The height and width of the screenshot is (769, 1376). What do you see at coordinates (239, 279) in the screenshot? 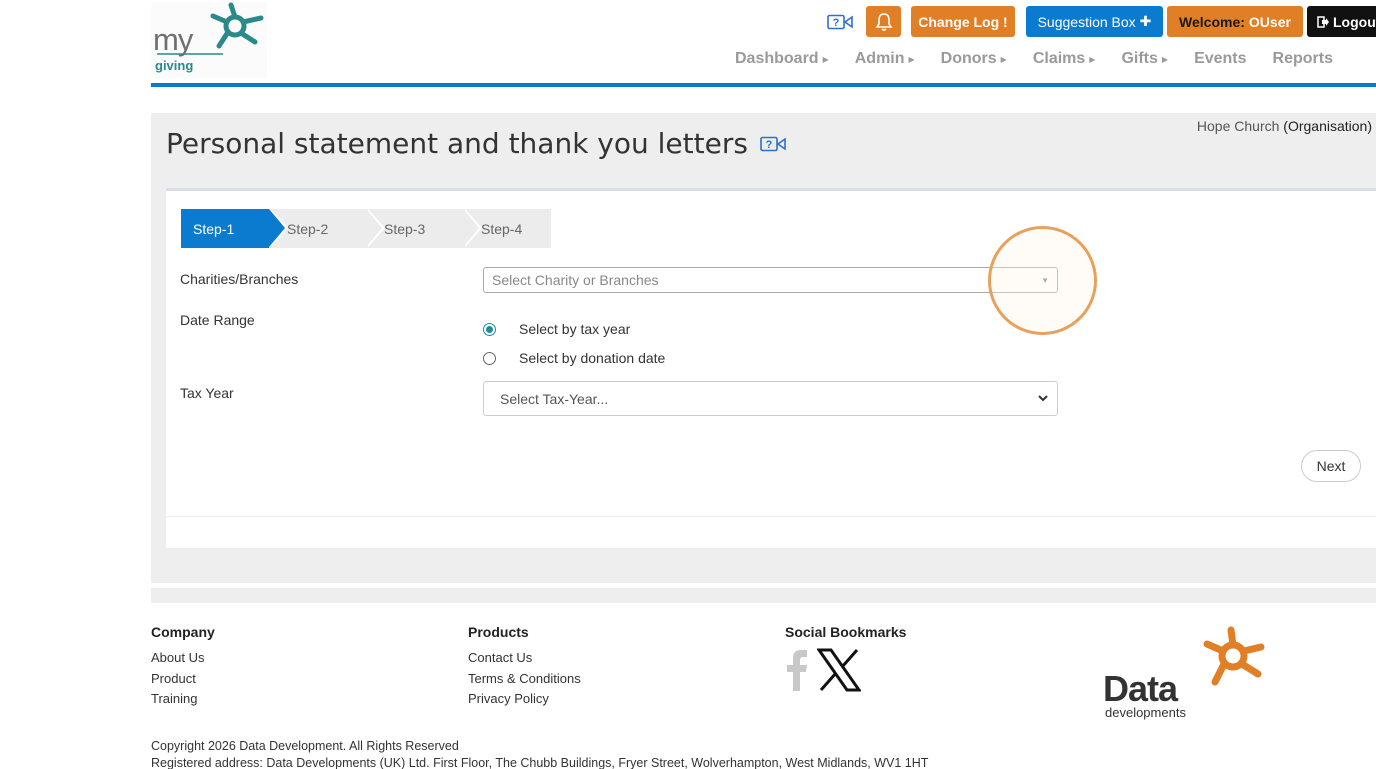
I see `charities-label: Charities/Branches` at bounding box center [239, 279].